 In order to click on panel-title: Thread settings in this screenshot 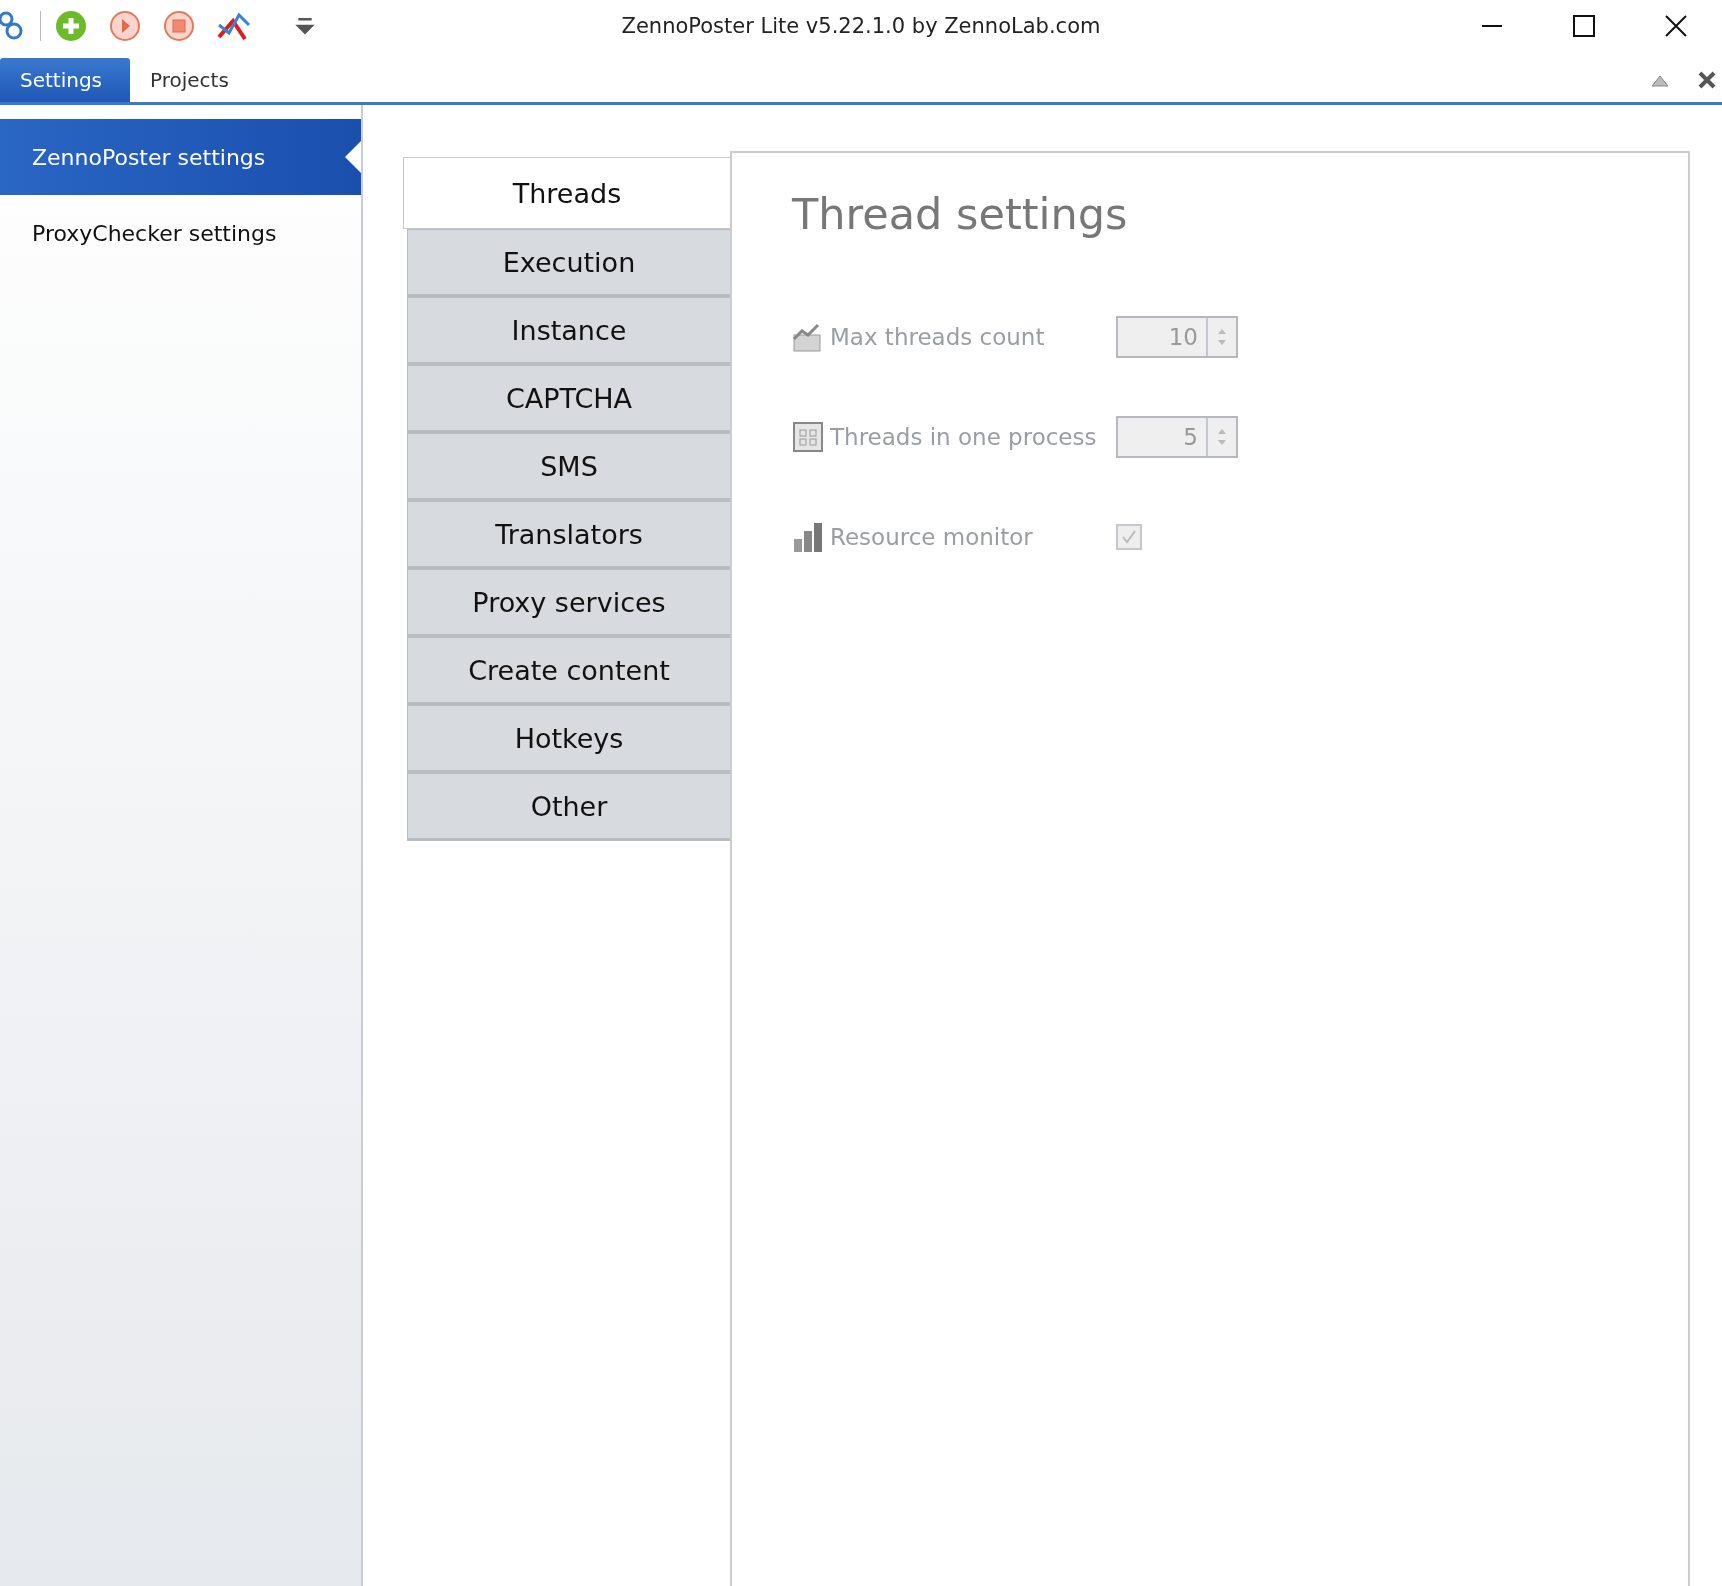, I will do `click(960, 214)`.